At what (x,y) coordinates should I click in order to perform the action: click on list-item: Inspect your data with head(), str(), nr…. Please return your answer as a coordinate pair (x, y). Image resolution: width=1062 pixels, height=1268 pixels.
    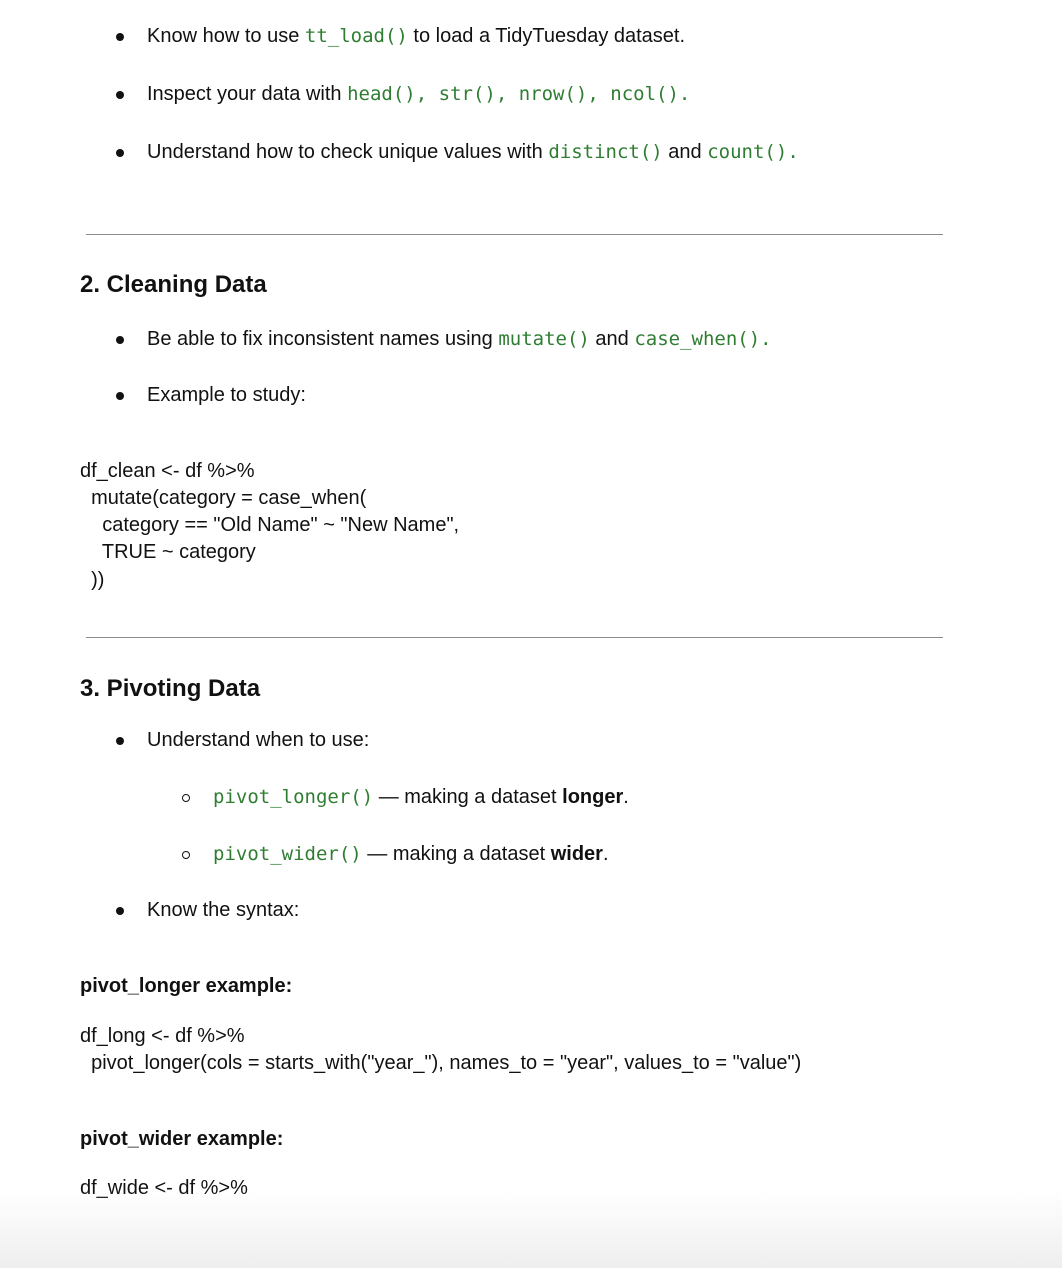
    Looking at the image, I should click on (419, 94).